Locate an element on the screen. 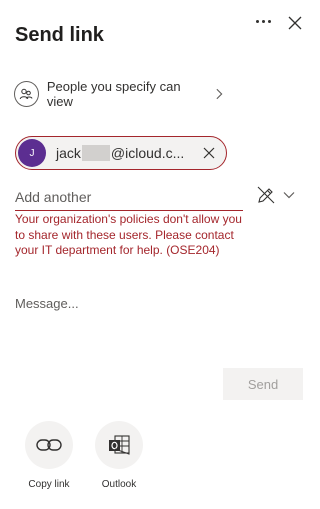 The height and width of the screenshot is (509, 320). copy-link-label: Copy link is located at coordinates (49, 484).